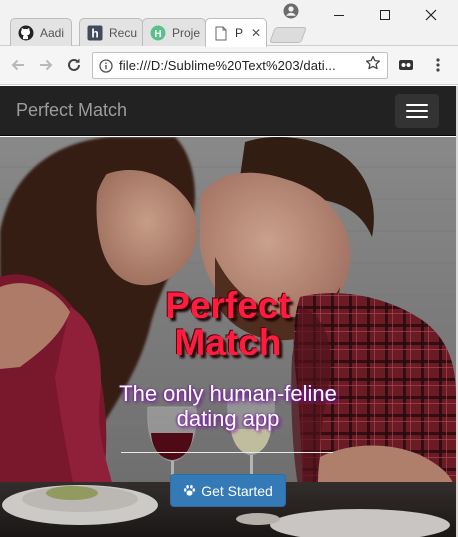 The image size is (458, 537). I want to click on profile-icon, so click(291, 11).